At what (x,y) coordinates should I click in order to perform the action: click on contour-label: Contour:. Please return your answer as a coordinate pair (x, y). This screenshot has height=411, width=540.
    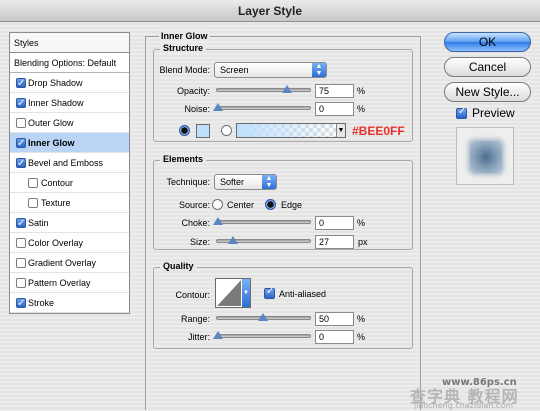
    Looking at the image, I should click on (192, 295).